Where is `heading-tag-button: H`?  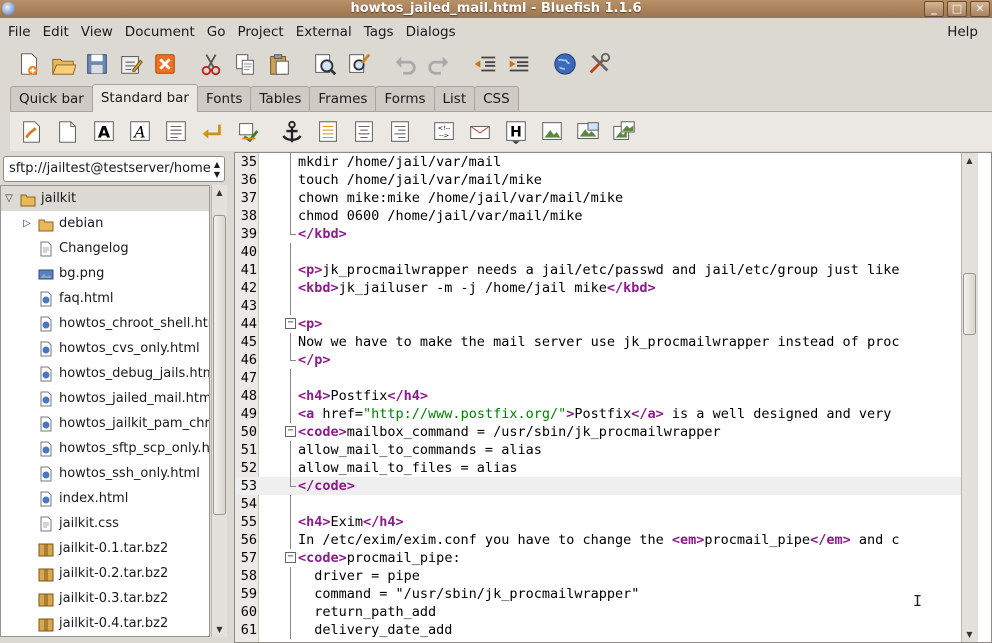 heading-tag-button: H is located at coordinates (516, 132).